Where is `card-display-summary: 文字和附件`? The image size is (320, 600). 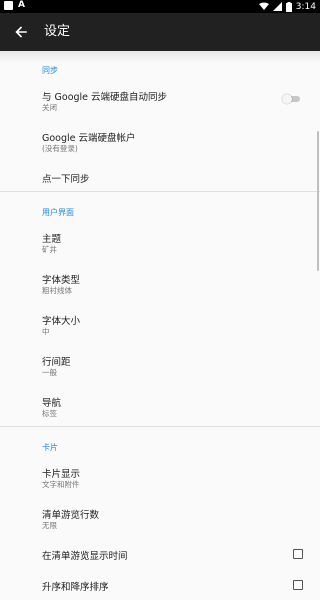 card-display-summary: 文字和附件 is located at coordinates (61, 484).